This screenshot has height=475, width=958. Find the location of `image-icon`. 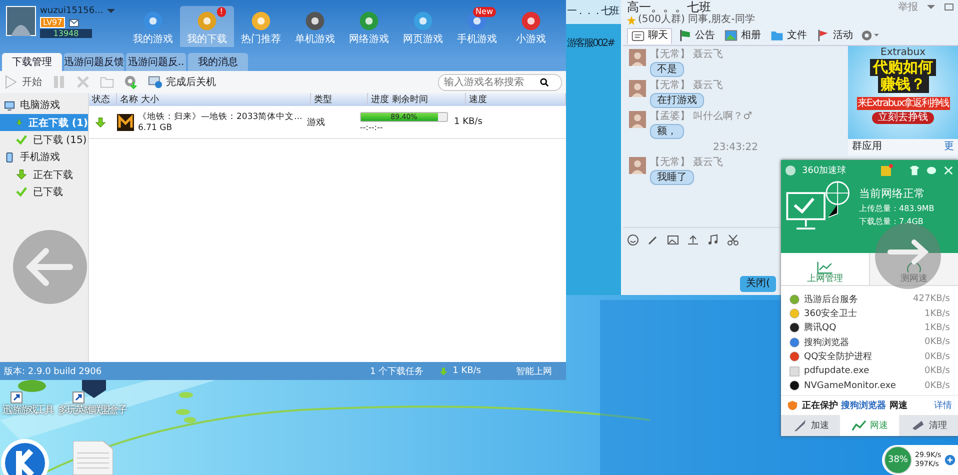

image-icon is located at coordinates (673, 240).